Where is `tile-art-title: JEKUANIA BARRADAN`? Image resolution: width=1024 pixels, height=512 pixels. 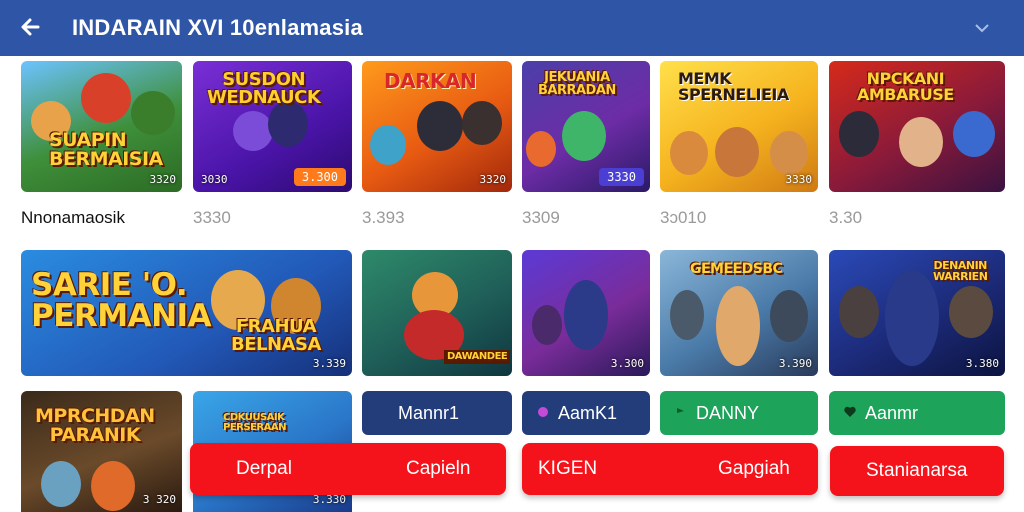 tile-art-title: JEKUANIA BARRADAN is located at coordinates (577, 84).